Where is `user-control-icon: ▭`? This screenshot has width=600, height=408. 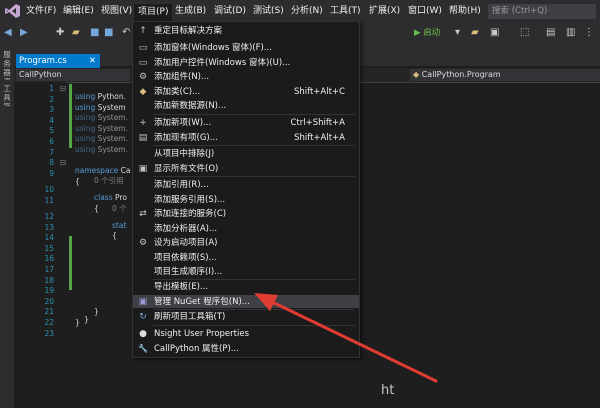
user-control-icon: ▭ is located at coordinates (143, 62).